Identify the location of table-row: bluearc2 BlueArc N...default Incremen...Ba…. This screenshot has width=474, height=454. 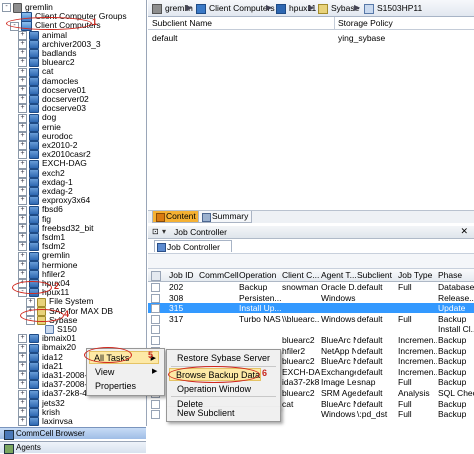
(311, 340).